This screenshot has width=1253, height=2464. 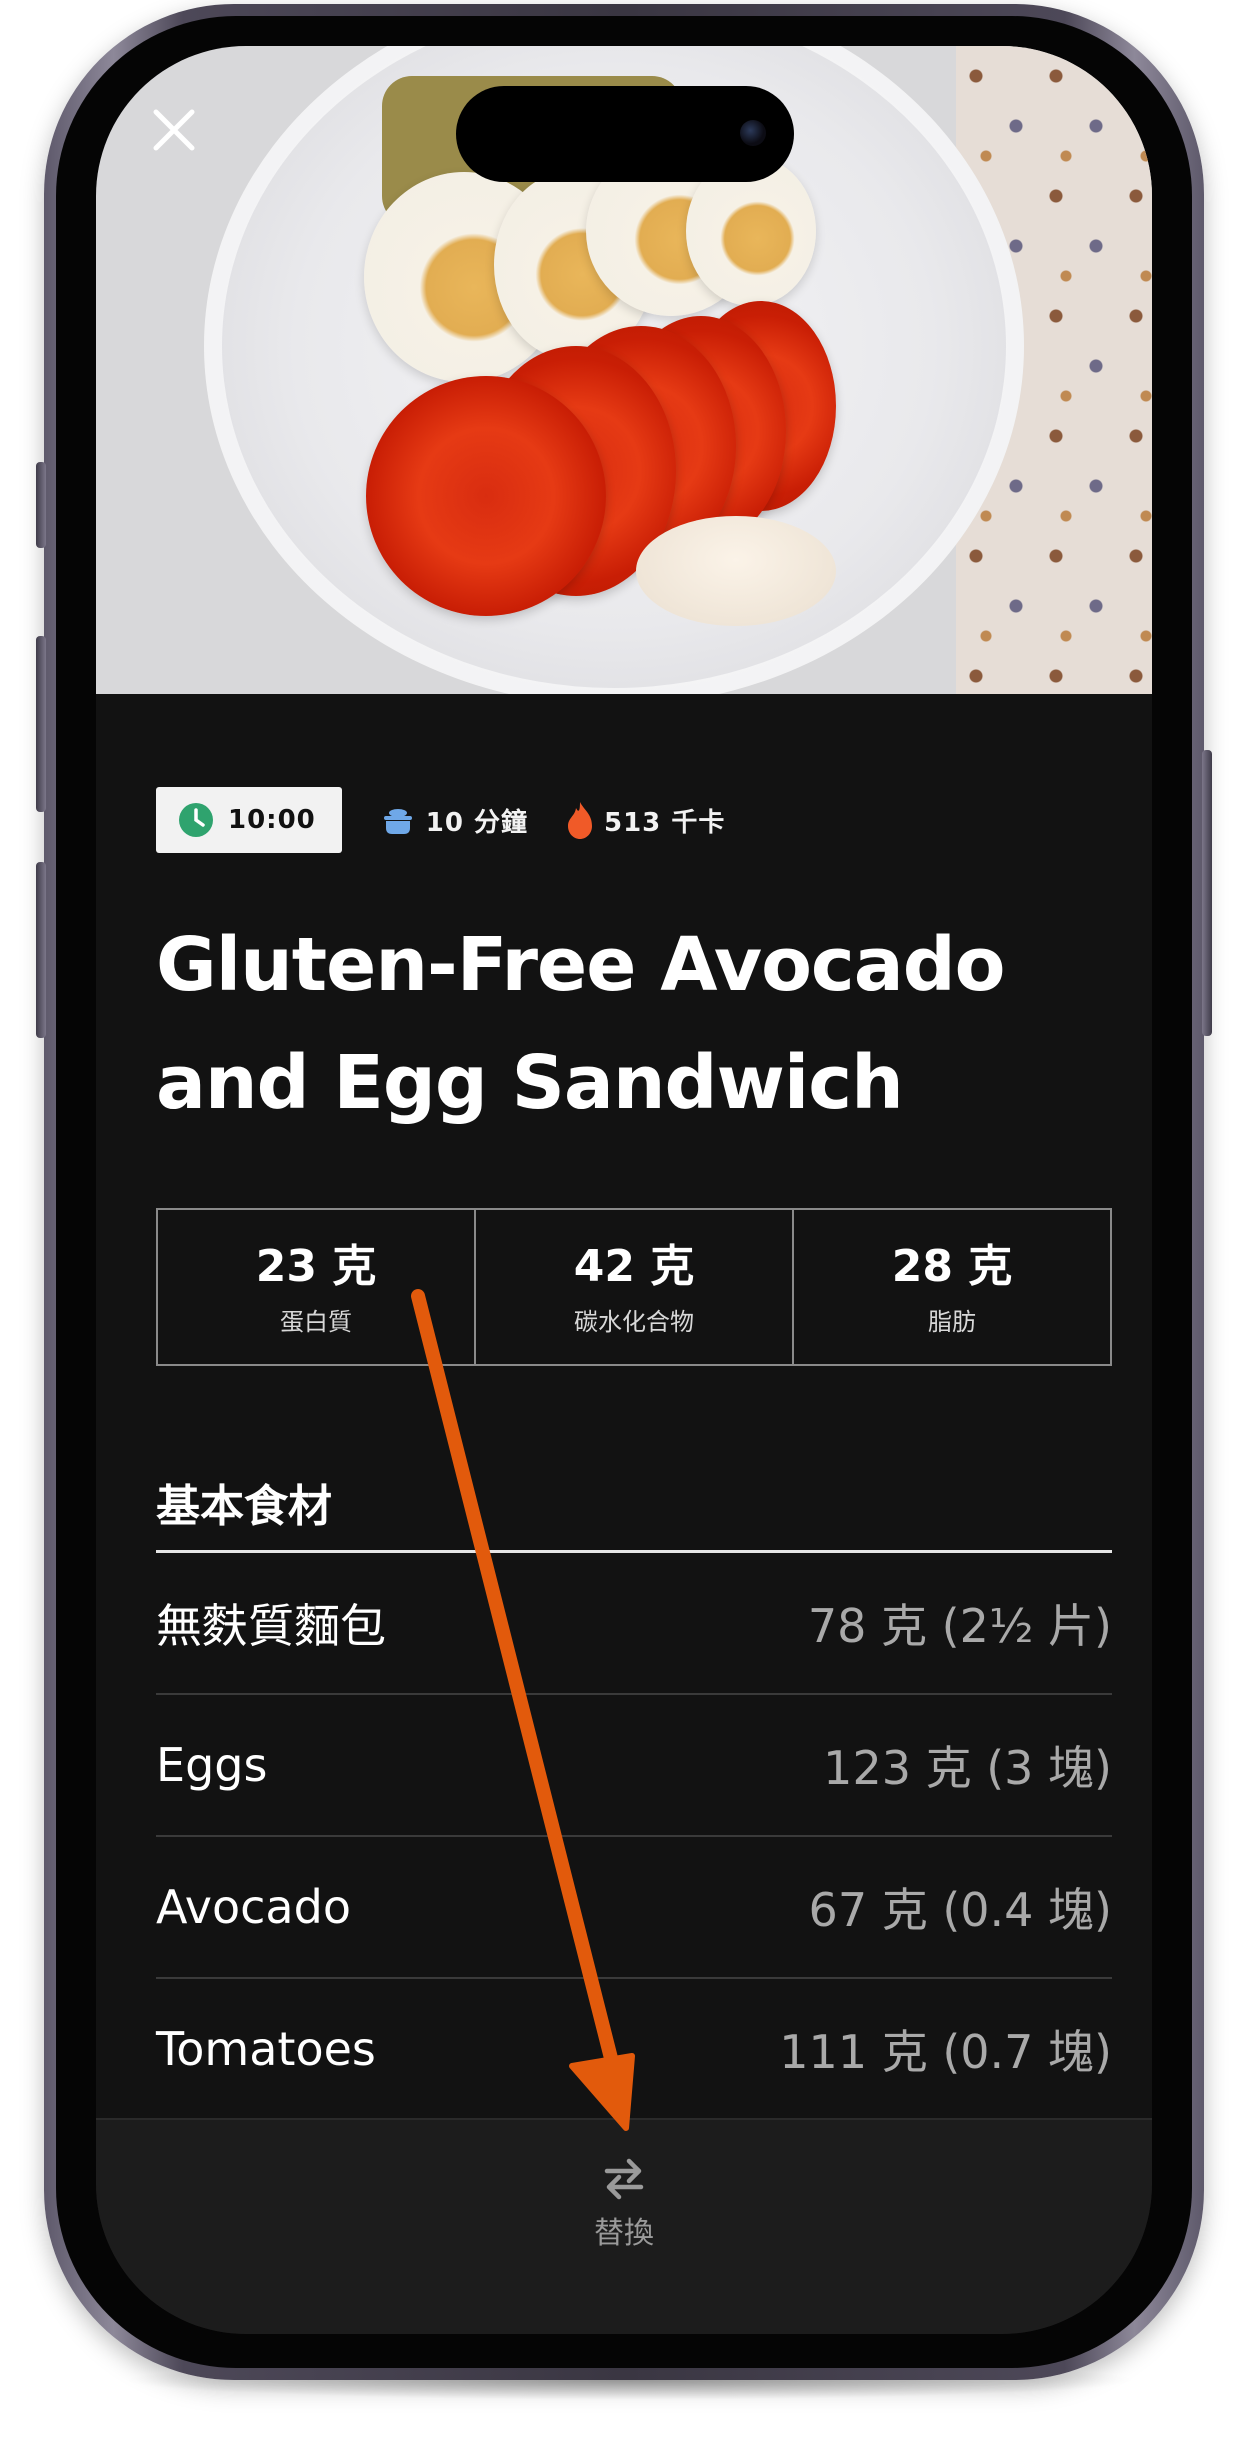 I want to click on macro-value: 42 克, so click(x=634, y=1266).